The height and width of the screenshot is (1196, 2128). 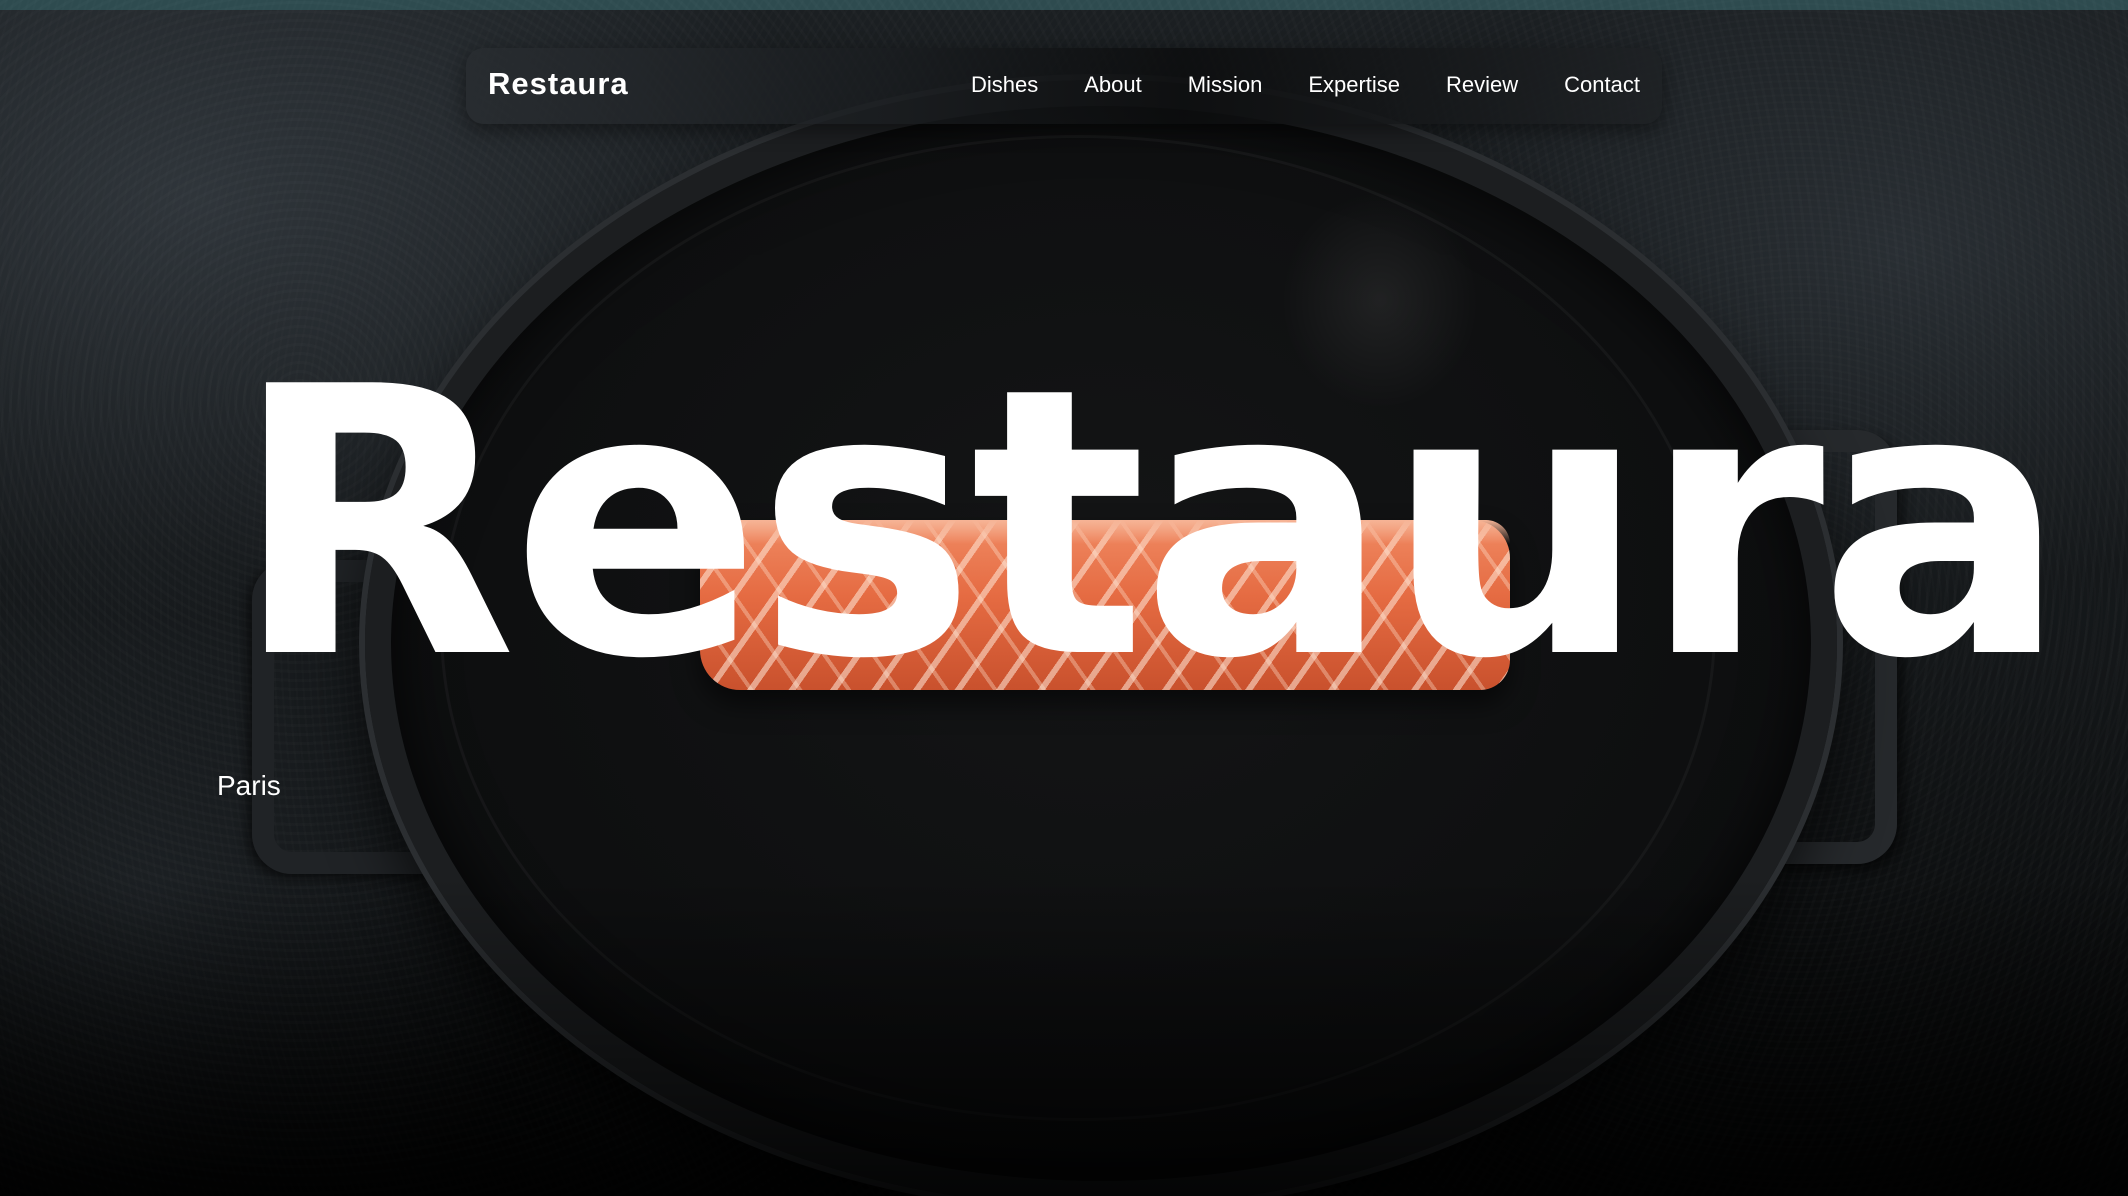 I want to click on nav-link-review: Review, so click(x=1482, y=85).